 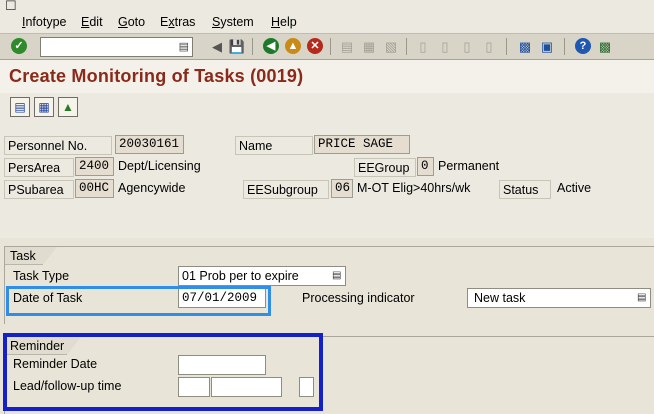 What do you see at coordinates (39, 189) in the screenshot?
I see `psubarea-label: PSubarea` at bounding box center [39, 189].